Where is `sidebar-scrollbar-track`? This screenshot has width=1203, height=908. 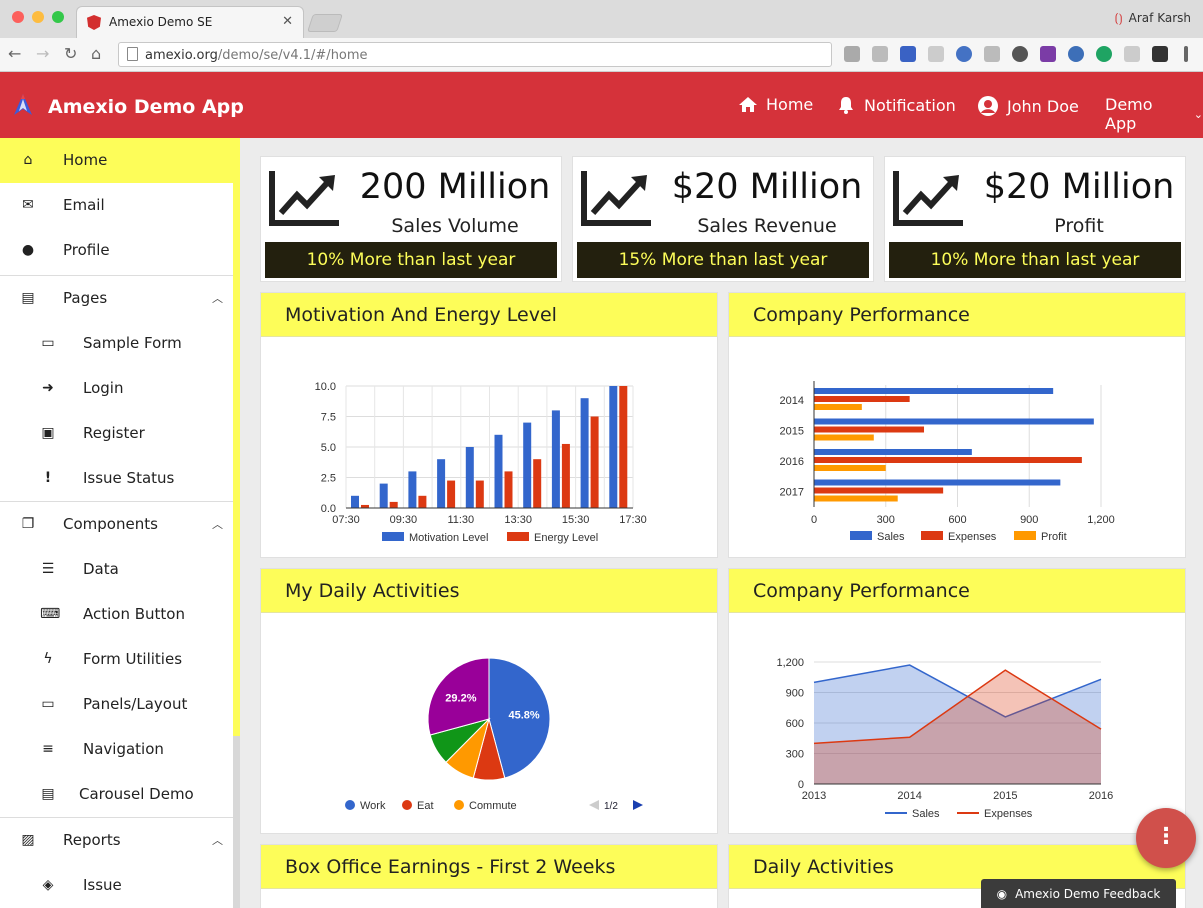
sidebar-scrollbar-track is located at coordinates (236, 437).